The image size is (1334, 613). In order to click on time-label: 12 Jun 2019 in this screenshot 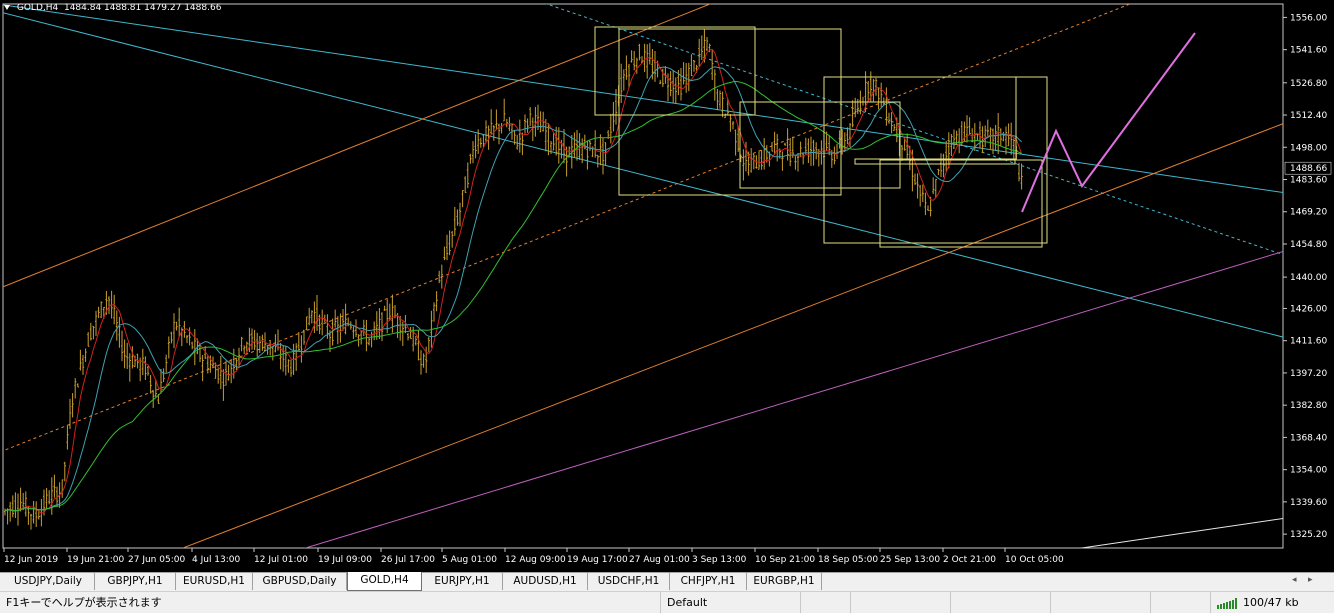, I will do `click(31, 560)`.